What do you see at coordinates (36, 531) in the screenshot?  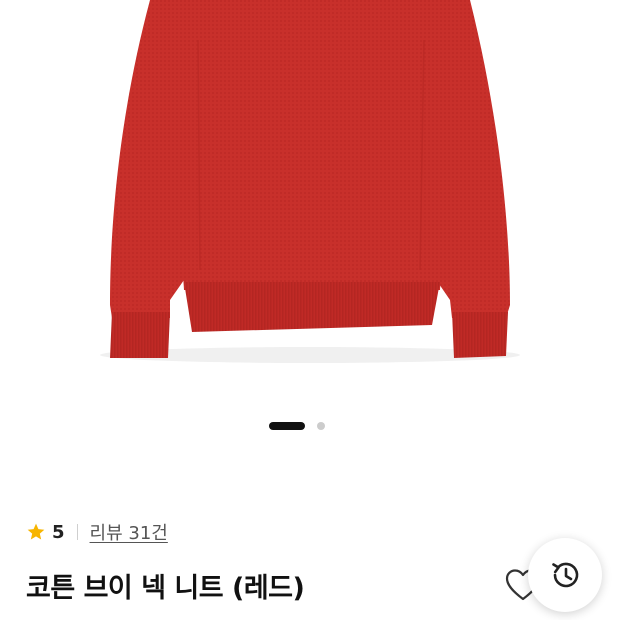 I see `star-icon` at bounding box center [36, 531].